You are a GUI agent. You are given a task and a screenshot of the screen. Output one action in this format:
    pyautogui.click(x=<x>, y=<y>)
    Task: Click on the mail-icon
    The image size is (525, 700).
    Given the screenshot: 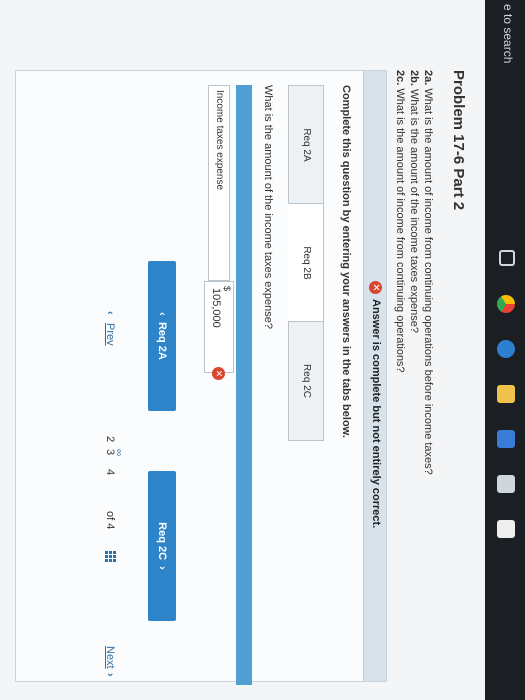 What is the action you would take?
    pyautogui.click(x=506, y=484)
    